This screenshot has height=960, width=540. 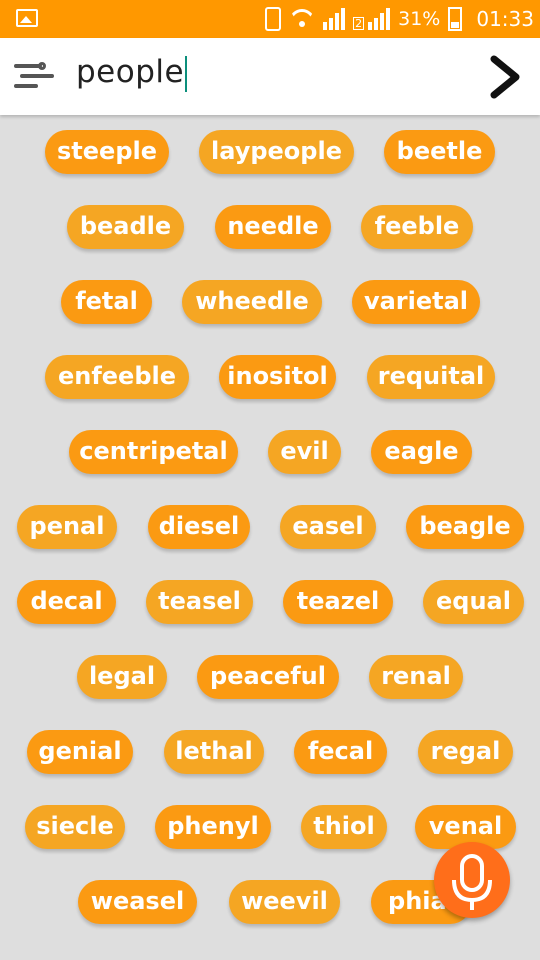 I want to click on word-chip: evil, so click(x=304, y=452).